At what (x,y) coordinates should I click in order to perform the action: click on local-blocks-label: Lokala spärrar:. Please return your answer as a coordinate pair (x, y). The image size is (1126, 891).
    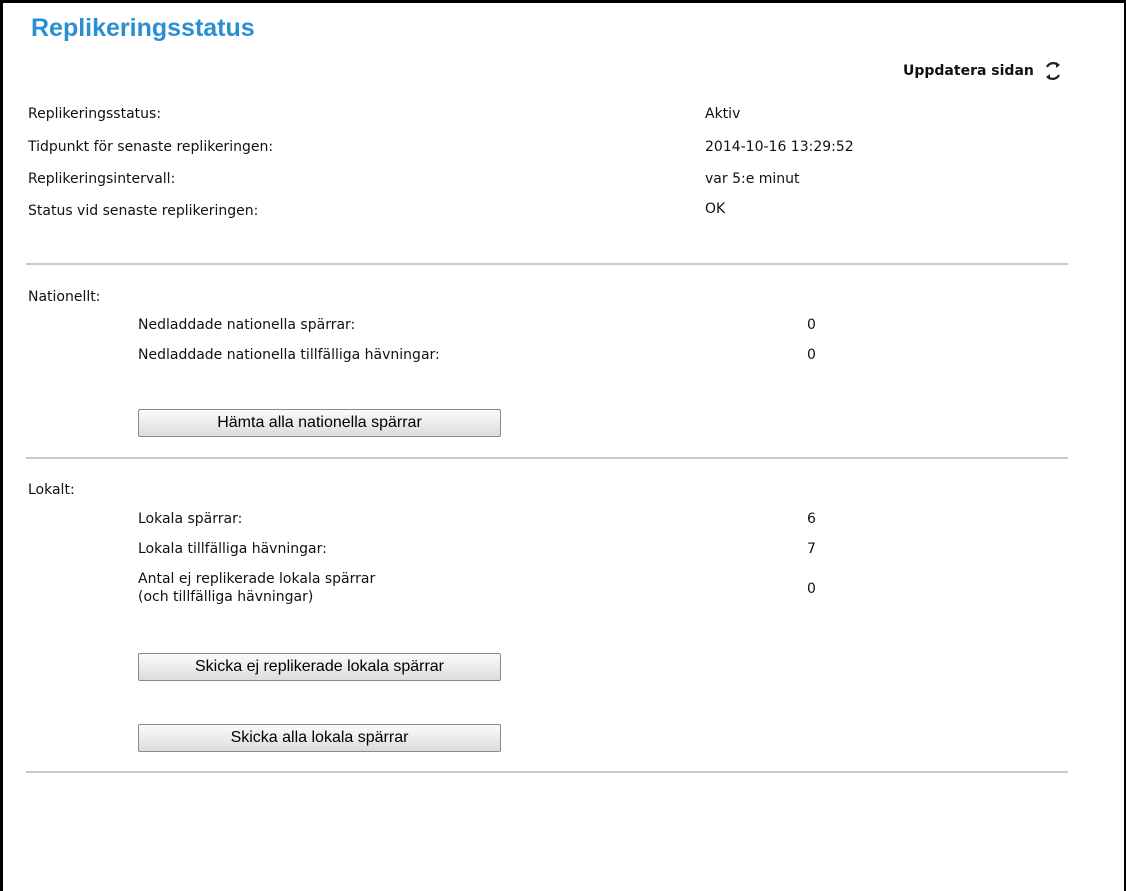
    Looking at the image, I should click on (190, 519).